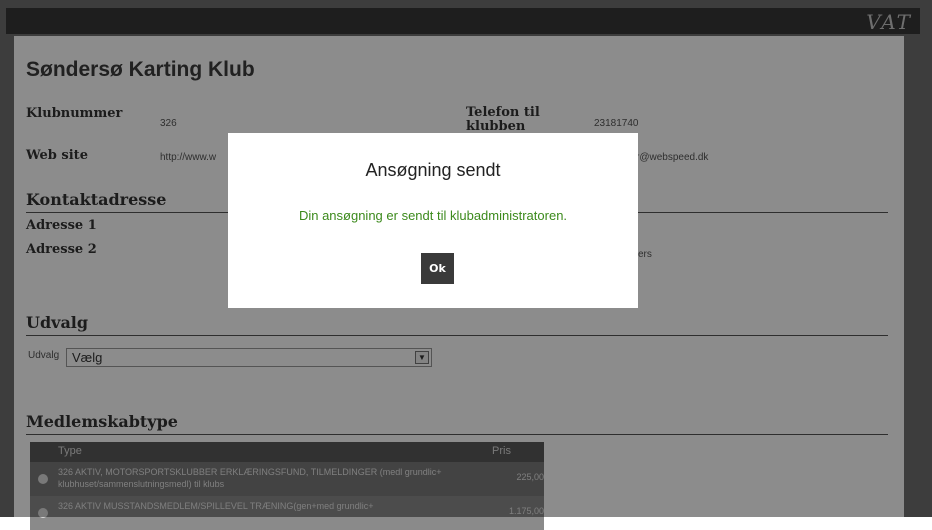 The height and width of the screenshot is (530, 932). Describe the element at coordinates (433, 170) in the screenshot. I see `dialog-title: Ansøgning sendt` at that location.